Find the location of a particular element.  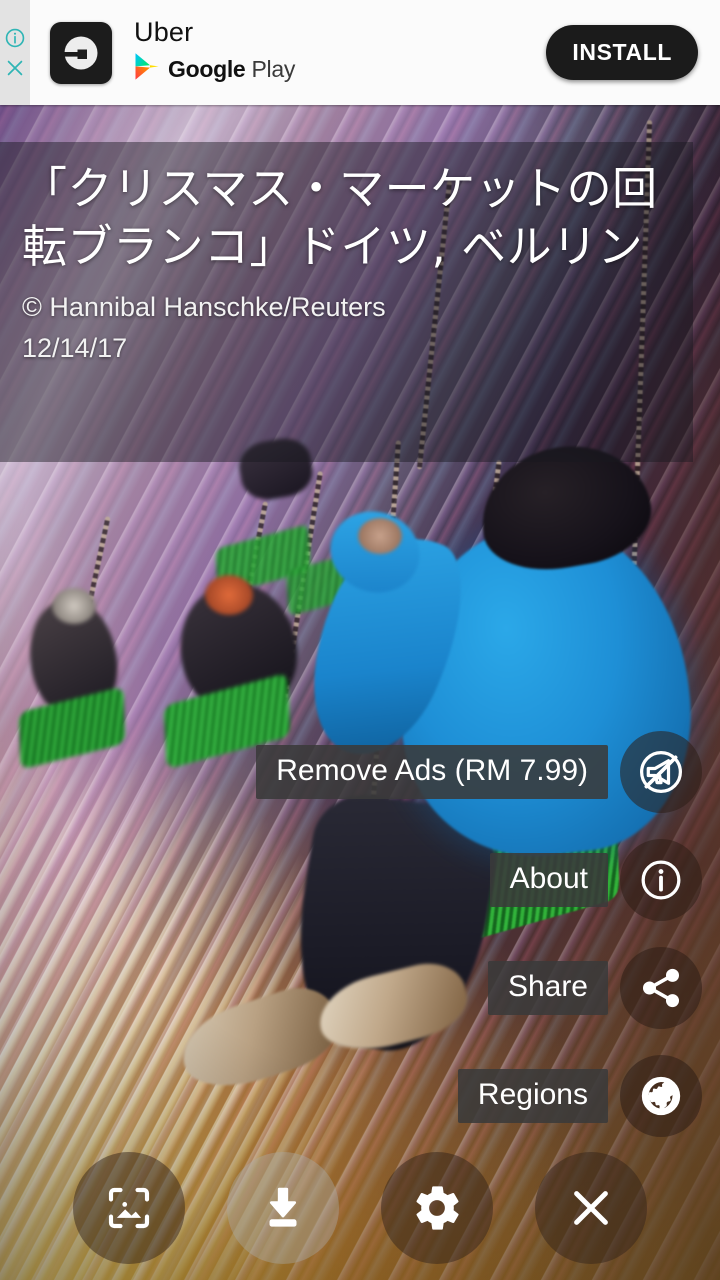

ad-app-icon-wrapper is located at coordinates (81, 52).